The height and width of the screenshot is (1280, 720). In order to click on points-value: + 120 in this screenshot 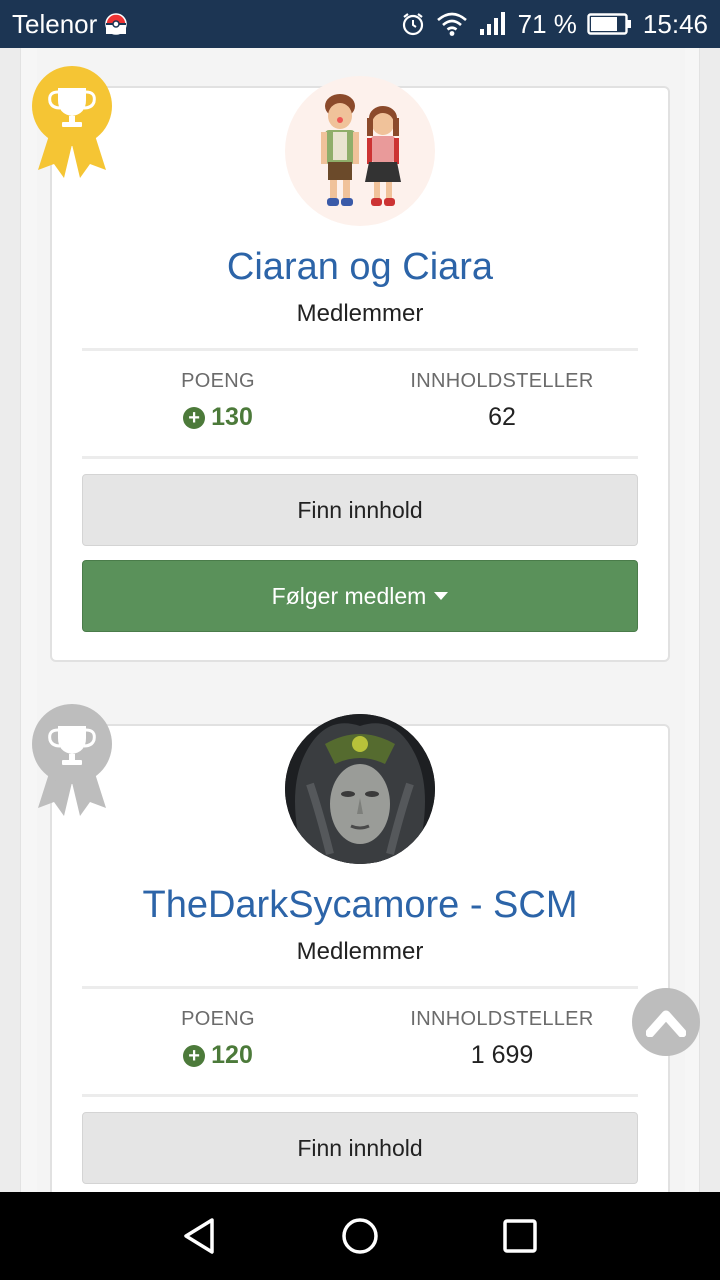, I will do `click(218, 1055)`.